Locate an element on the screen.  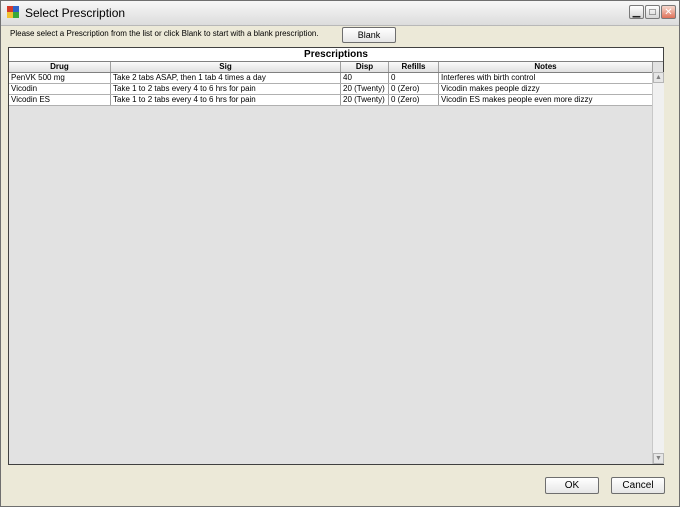
scroll-down-icon: ▼ is located at coordinates (658, 458).